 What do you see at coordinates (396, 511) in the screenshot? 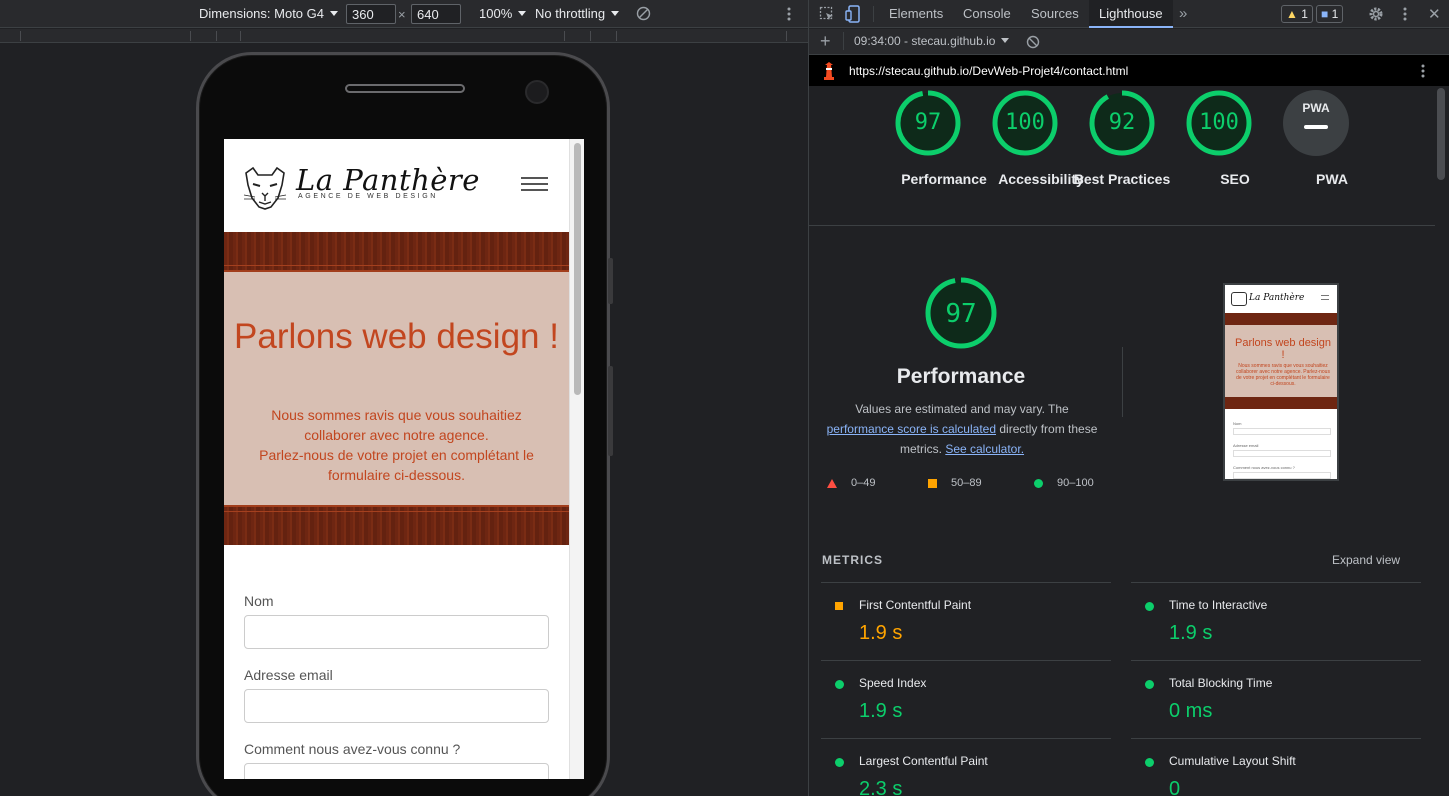
I see `decorative-line` at bounding box center [396, 511].